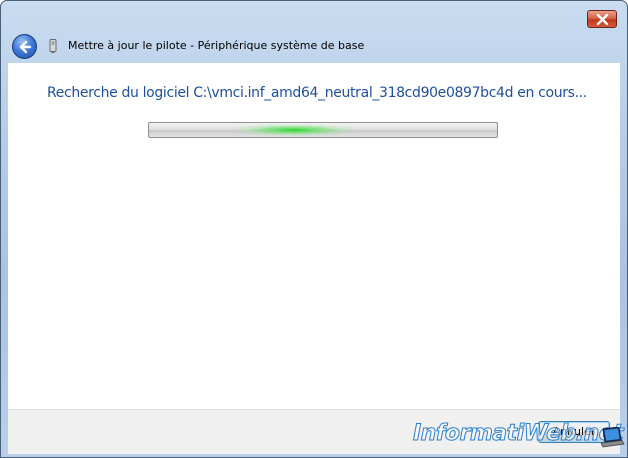  I want to click on back-arrow-icon, so click(25, 47).